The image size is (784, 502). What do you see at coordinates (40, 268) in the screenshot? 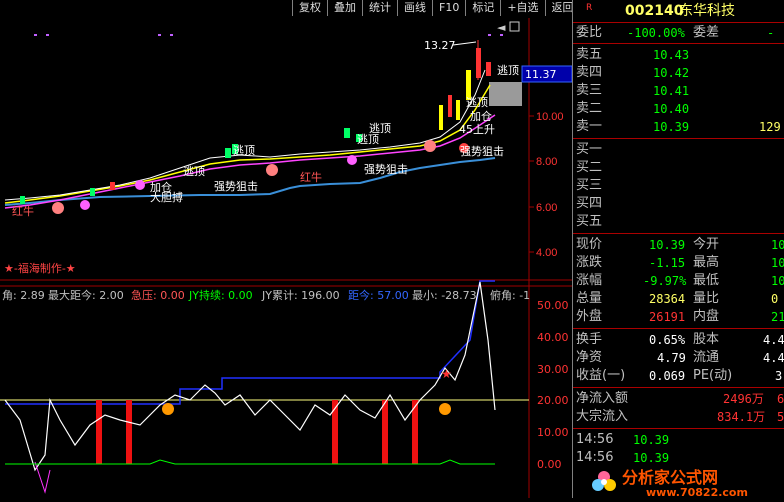
I see `credit-label: ★-福海制作-★` at bounding box center [40, 268].